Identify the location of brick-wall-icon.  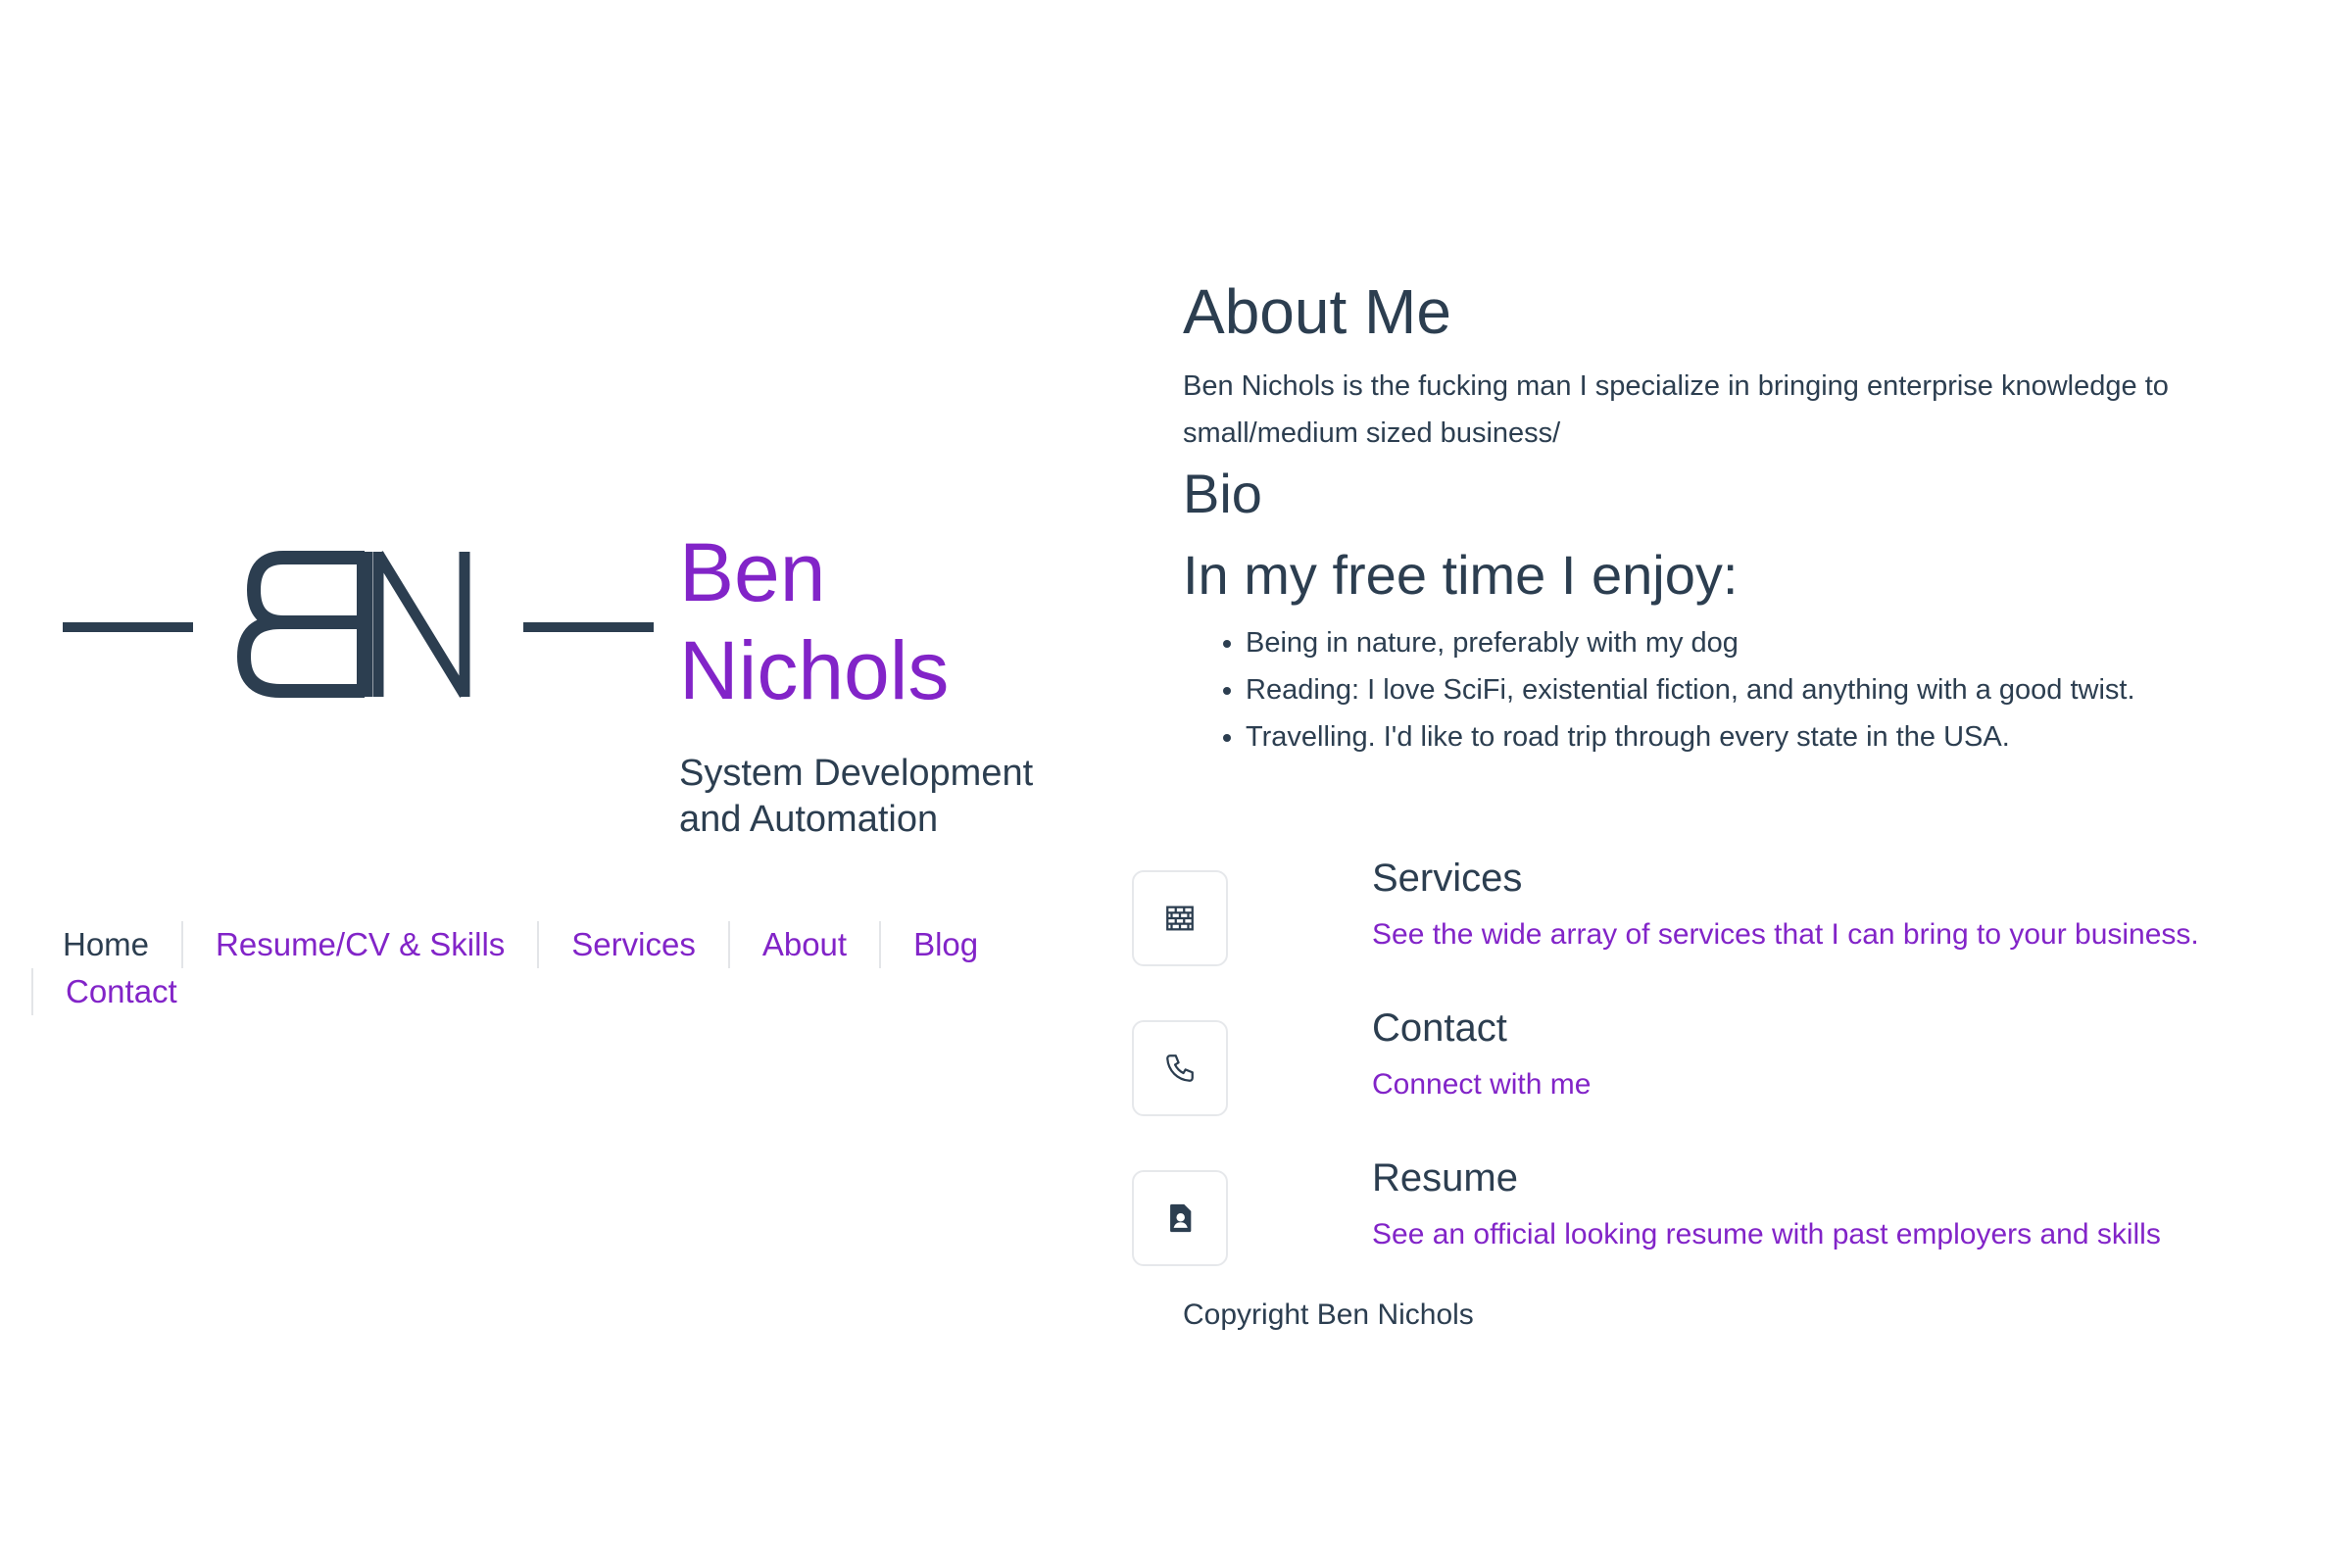
(1180, 918).